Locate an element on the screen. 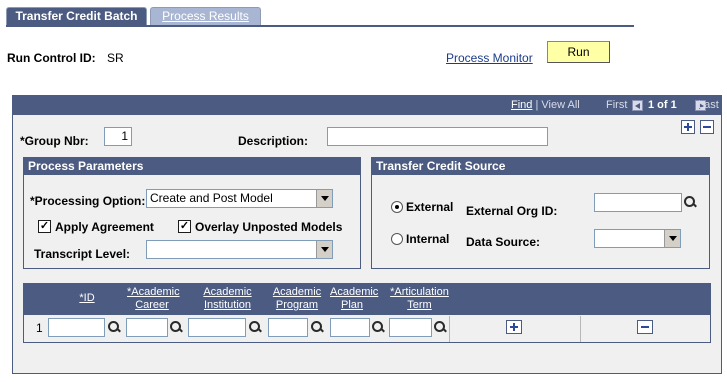 The image size is (727, 382). col-academic-program: Academic Program is located at coordinates (297, 299).